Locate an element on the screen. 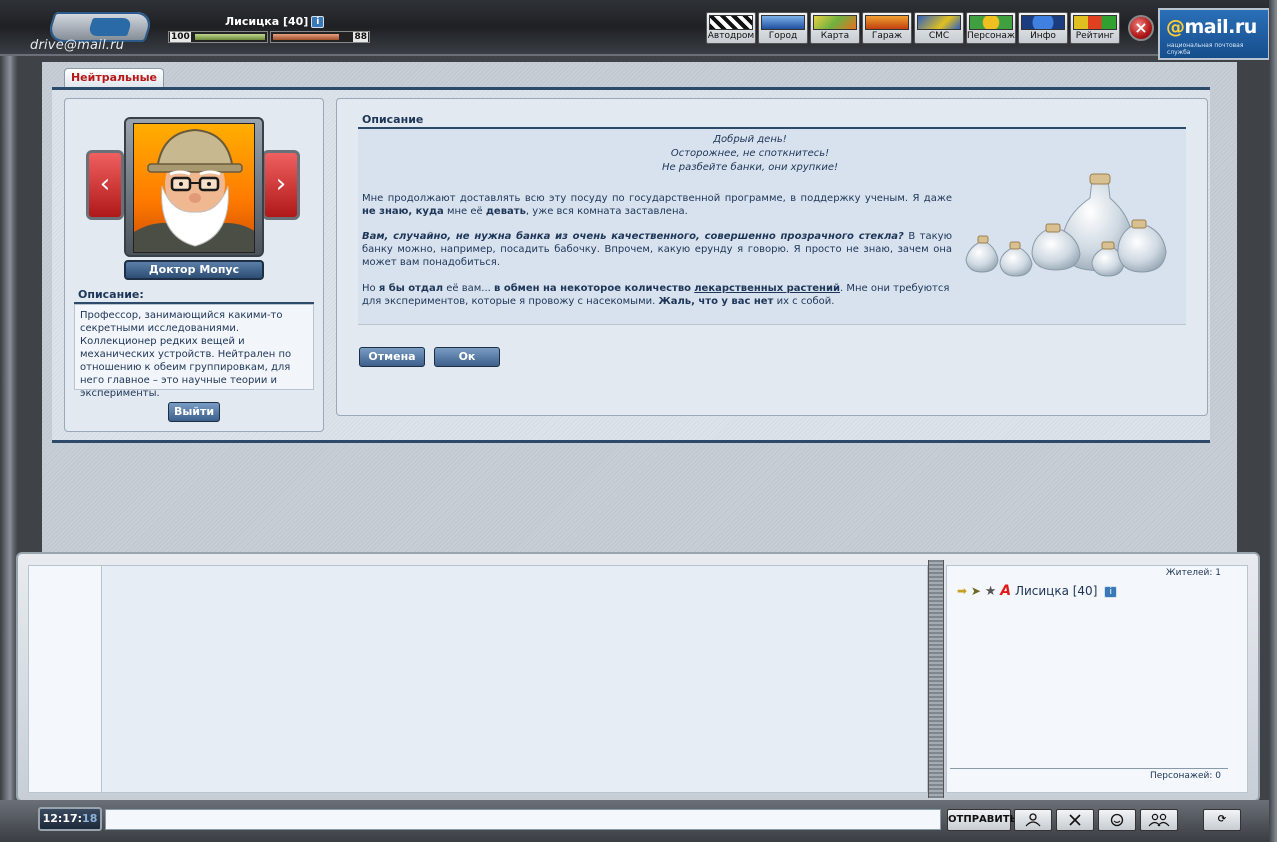 Image resolution: width=1277 pixels, height=842 pixels. mailru-at: @ is located at coordinates (1175, 27).